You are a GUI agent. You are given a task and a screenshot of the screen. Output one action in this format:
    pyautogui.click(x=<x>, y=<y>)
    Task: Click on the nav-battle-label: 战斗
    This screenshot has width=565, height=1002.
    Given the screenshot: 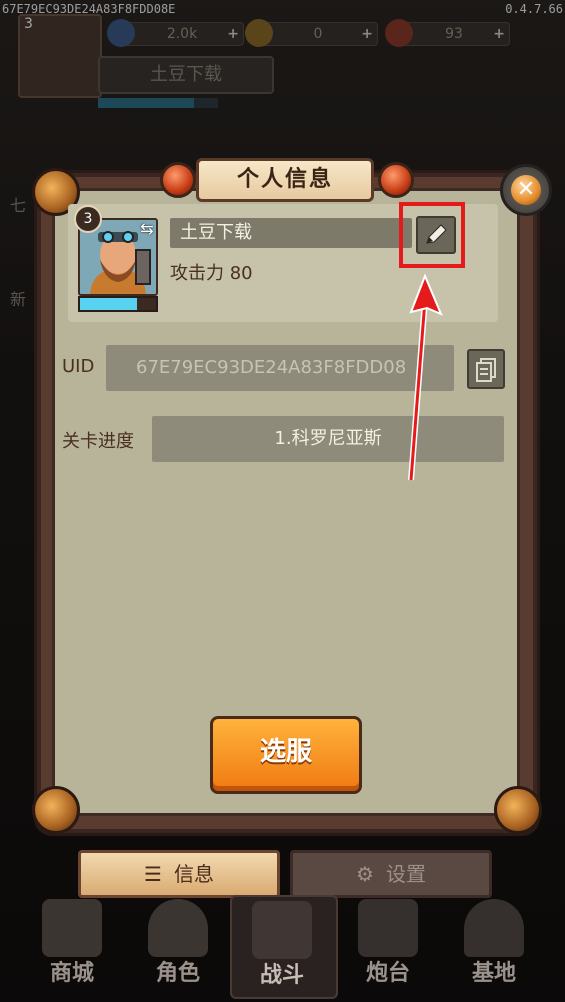 What is the action you would take?
    pyautogui.click(x=281, y=975)
    